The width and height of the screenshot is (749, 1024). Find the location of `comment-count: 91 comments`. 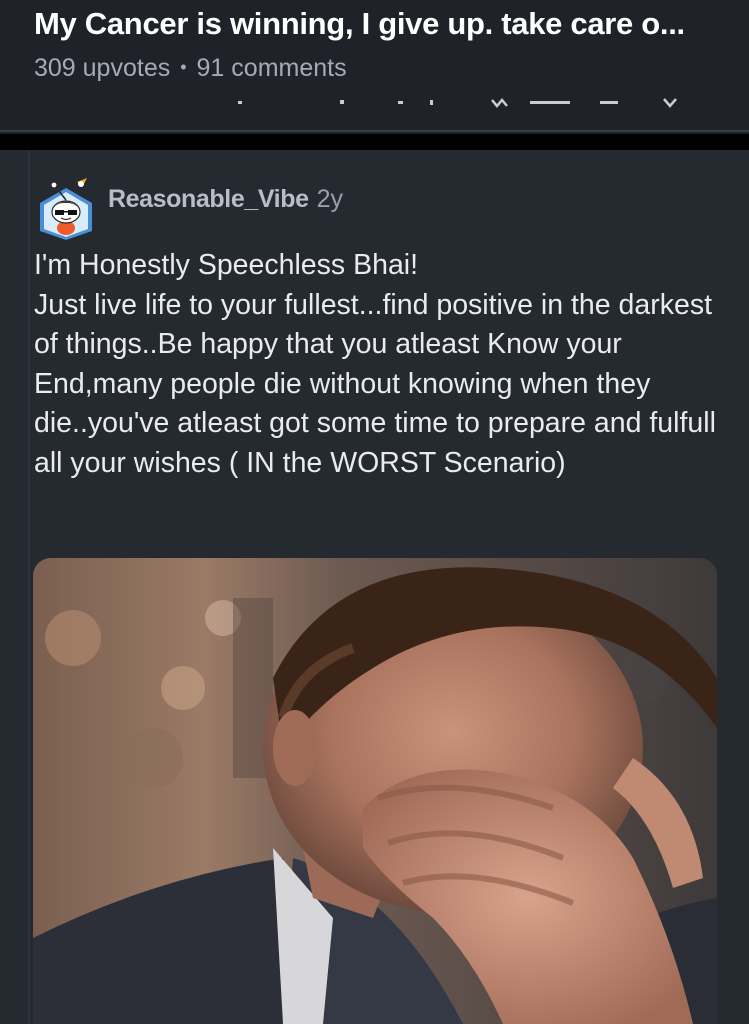

comment-count: 91 comments is located at coordinates (271, 68).